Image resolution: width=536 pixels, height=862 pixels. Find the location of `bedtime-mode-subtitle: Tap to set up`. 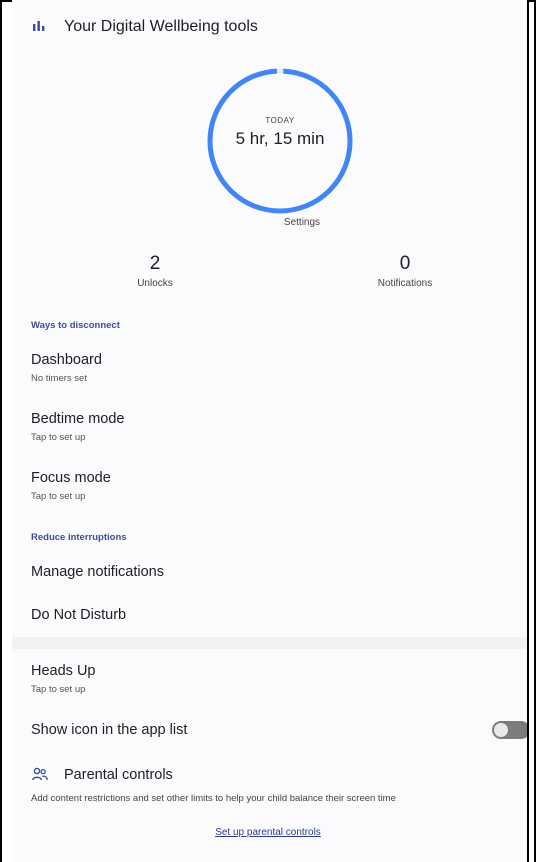

bedtime-mode-subtitle: Tap to set up is located at coordinates (58, 437).